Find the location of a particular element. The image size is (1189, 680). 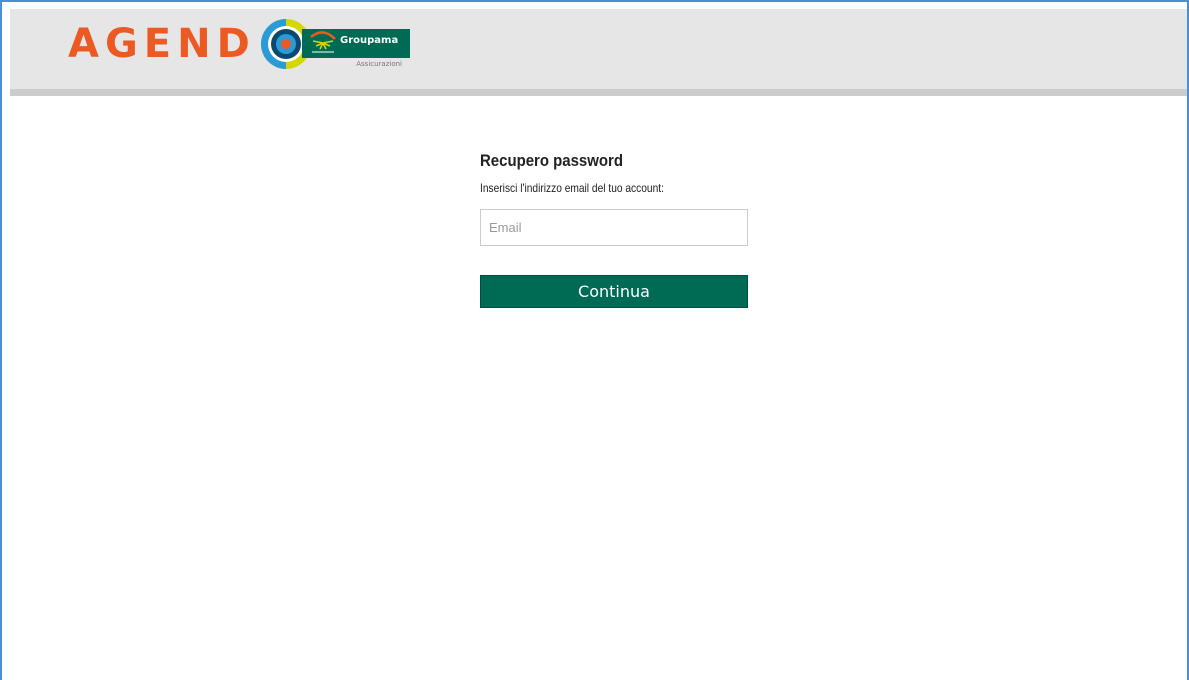

groupama-leaf-icon is located at coordinates (323, 42).